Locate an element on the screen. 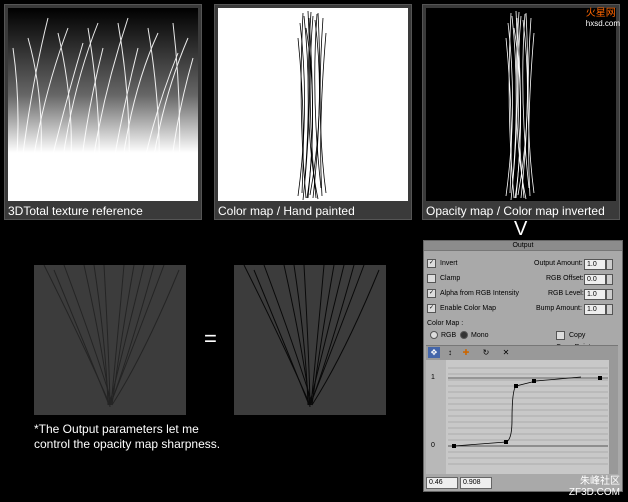 The width and height of the screenshot is (628, 502). scale-icon: ↕ is located at coordinates (450, 352).